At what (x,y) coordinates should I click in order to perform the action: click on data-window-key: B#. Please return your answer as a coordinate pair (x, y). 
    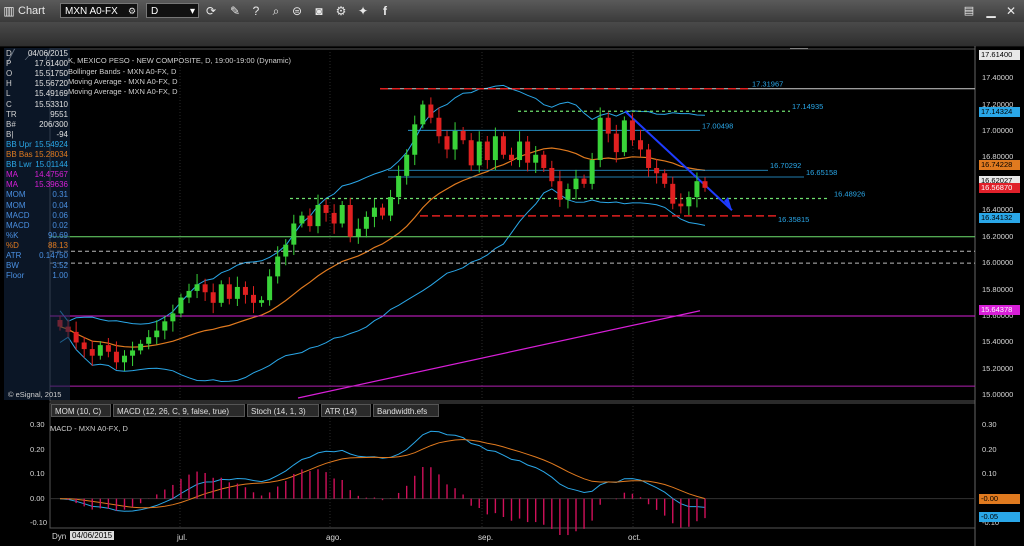
    Looking at the image, I should click on (11, 124).